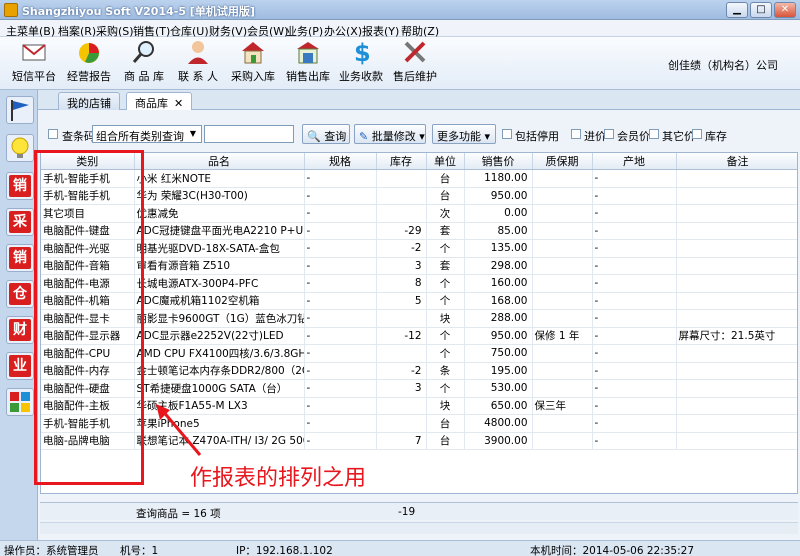 The width and height of the screenshot is (800, 556). Describe the element at coordinates (34, 63) in the screenshot. I see `sms-platform-button: 短信平台` at that location.